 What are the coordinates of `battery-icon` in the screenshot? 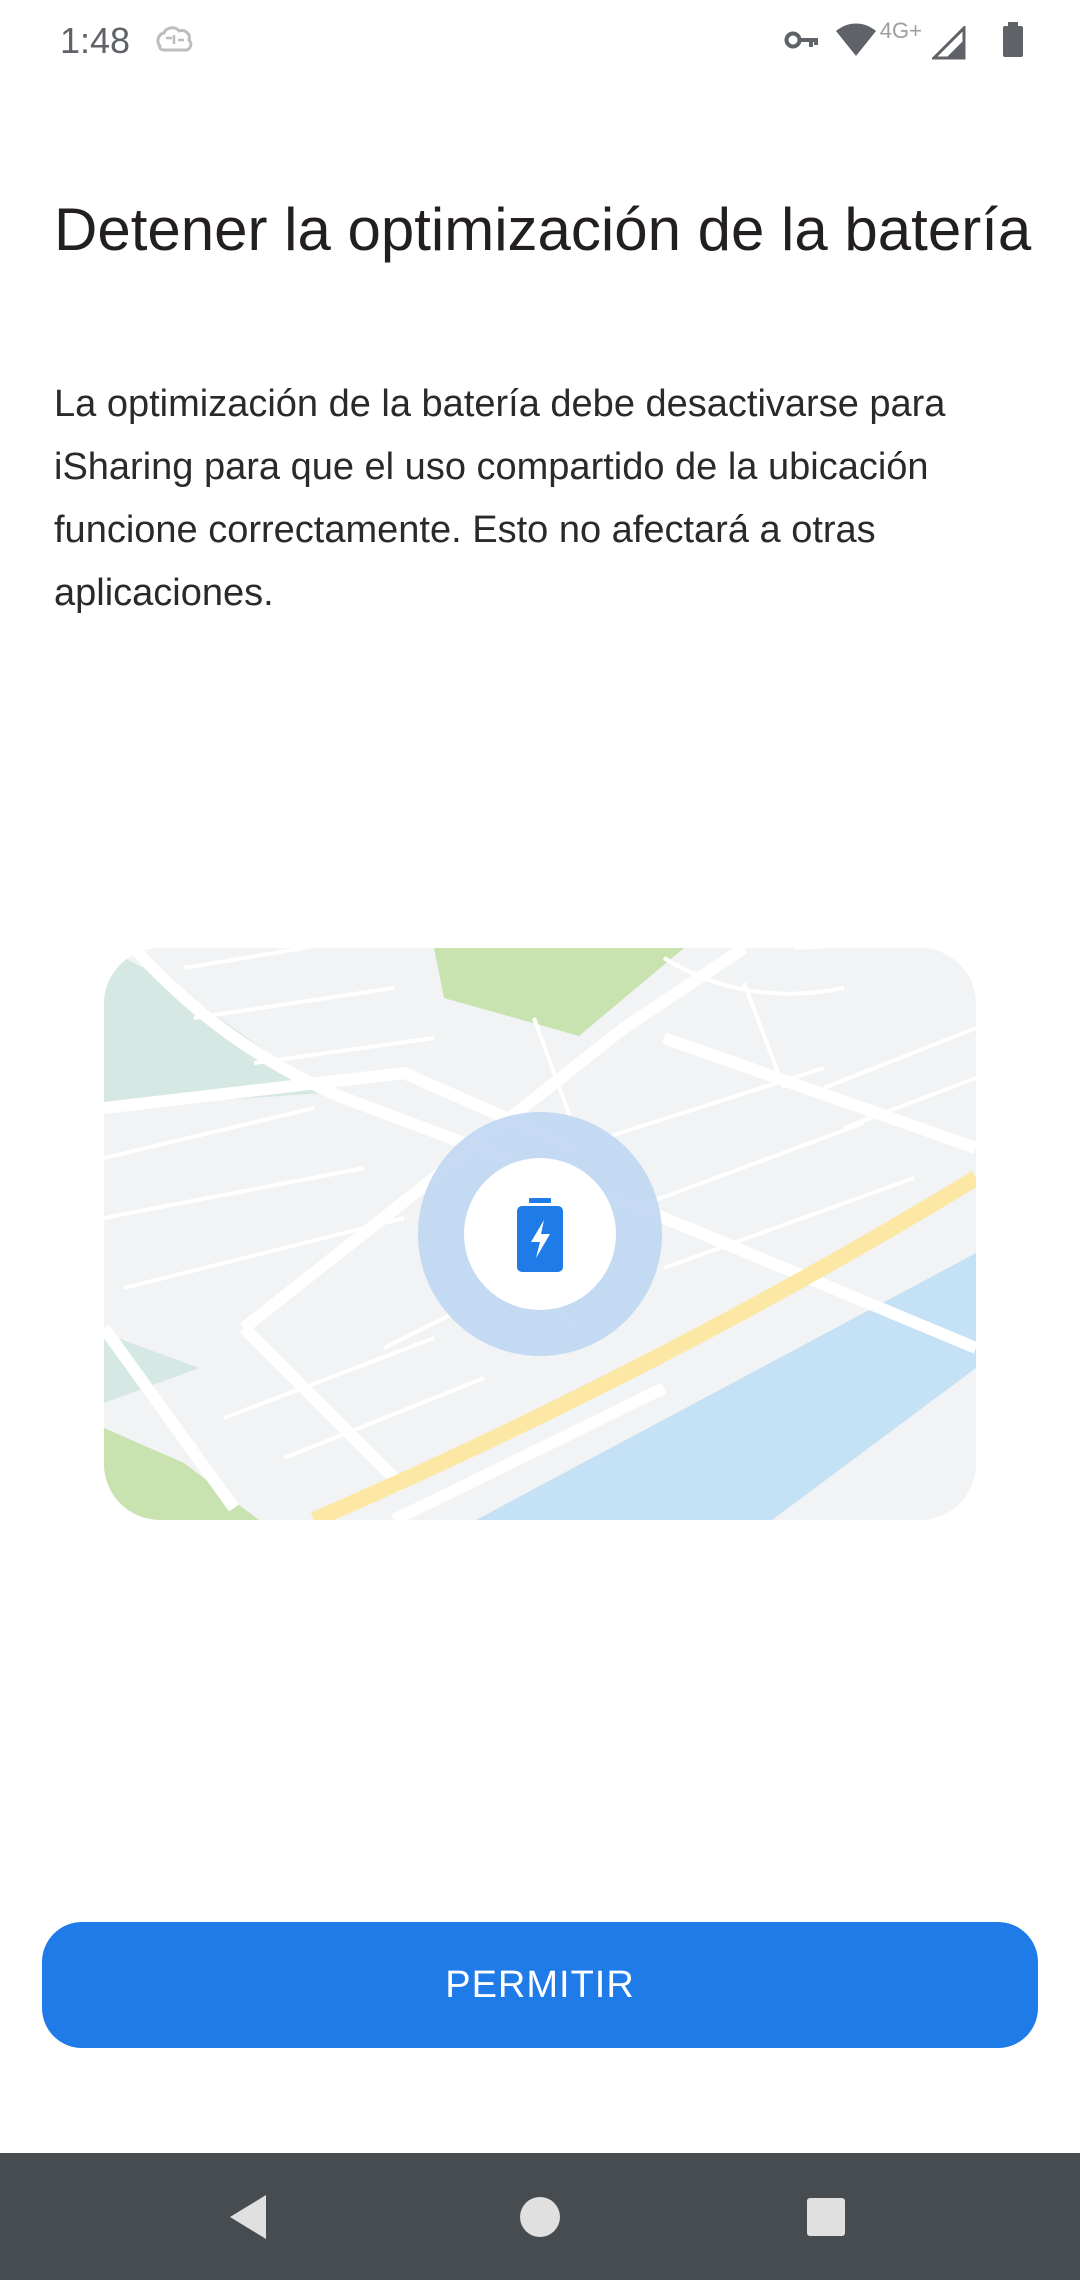 It's located at (1013, 42).